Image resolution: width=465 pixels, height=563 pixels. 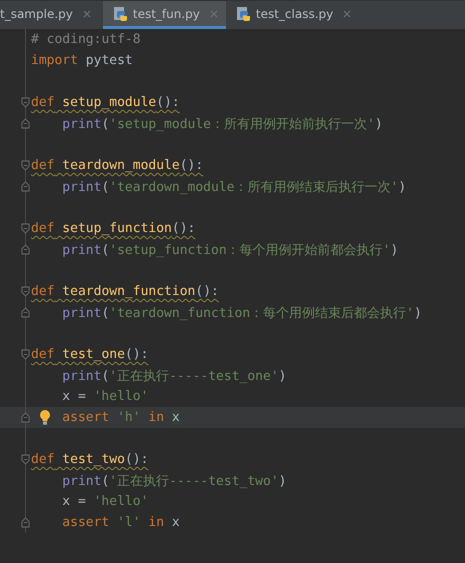 What do you see at coordinates (89, 354) in the screenshot?
I see `code-line: def test_one():` at bounding box center [89, 354].